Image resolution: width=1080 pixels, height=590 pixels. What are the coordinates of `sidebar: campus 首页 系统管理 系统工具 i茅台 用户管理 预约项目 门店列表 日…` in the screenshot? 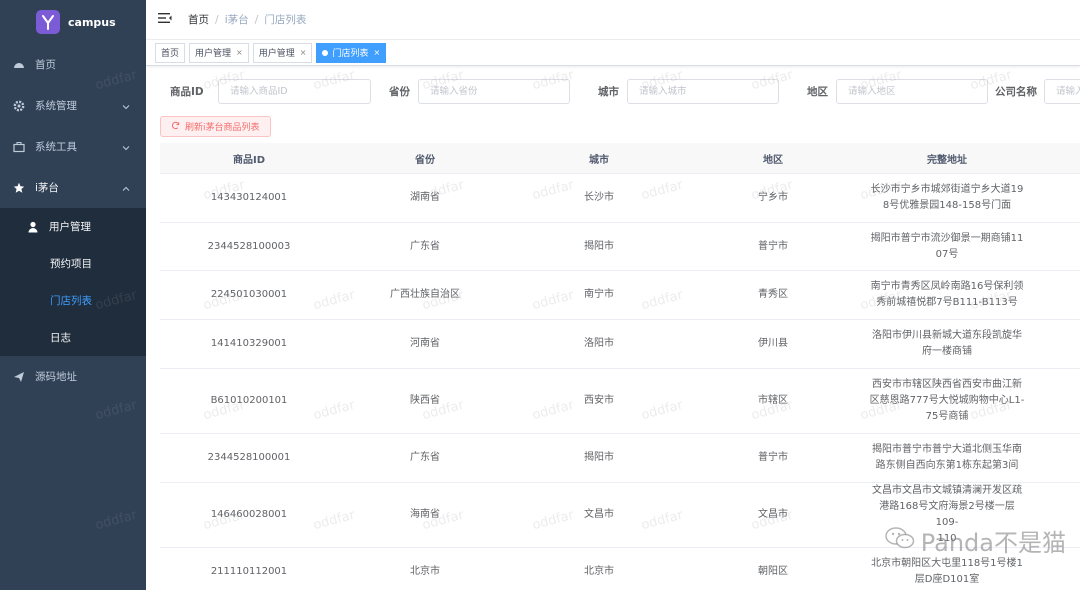 It's located at (73, 295).